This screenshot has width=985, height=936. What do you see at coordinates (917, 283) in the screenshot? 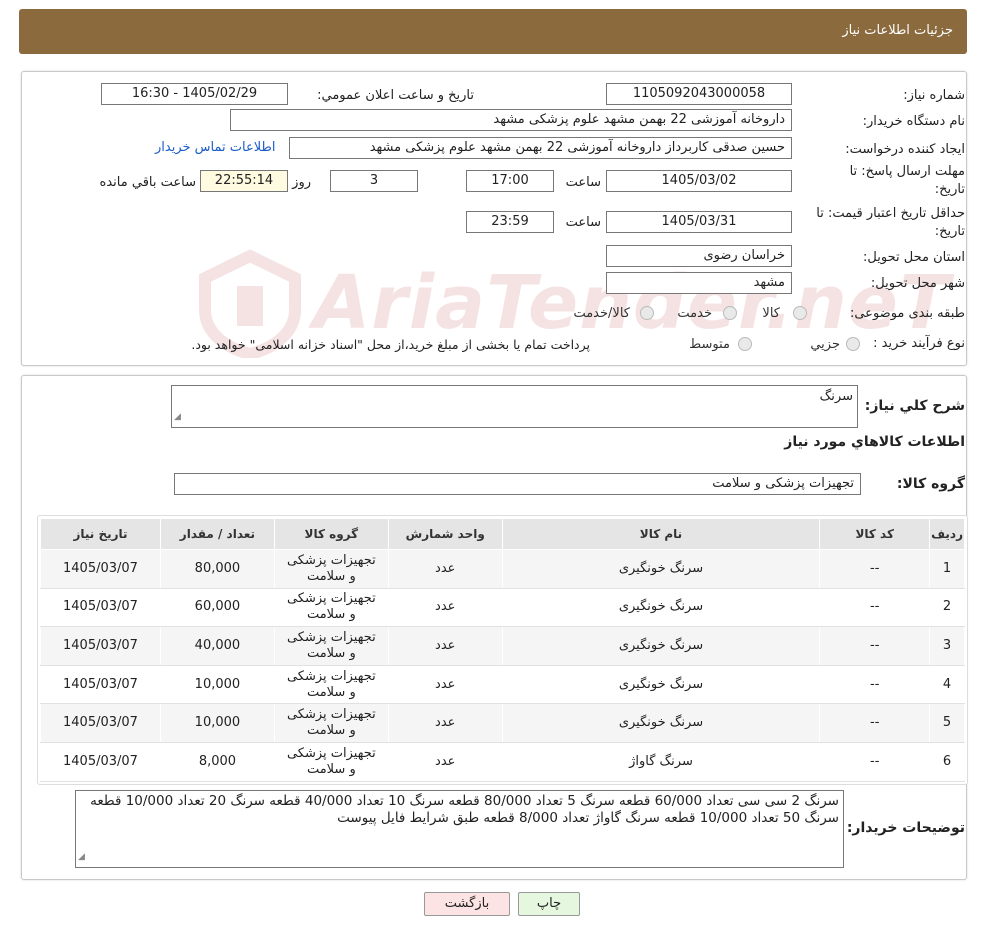
I see `city-label: شهر محل تحويل:` at bounding box center [917, 283].